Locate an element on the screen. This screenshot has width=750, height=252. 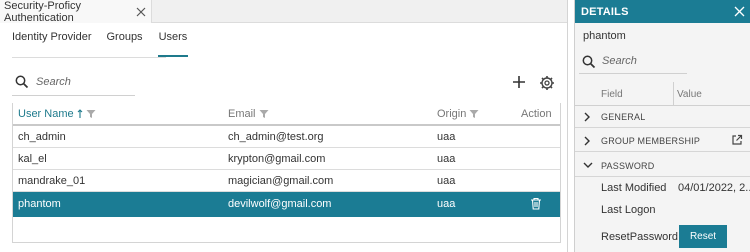
gear-icon is located at coordinates (547, 83).